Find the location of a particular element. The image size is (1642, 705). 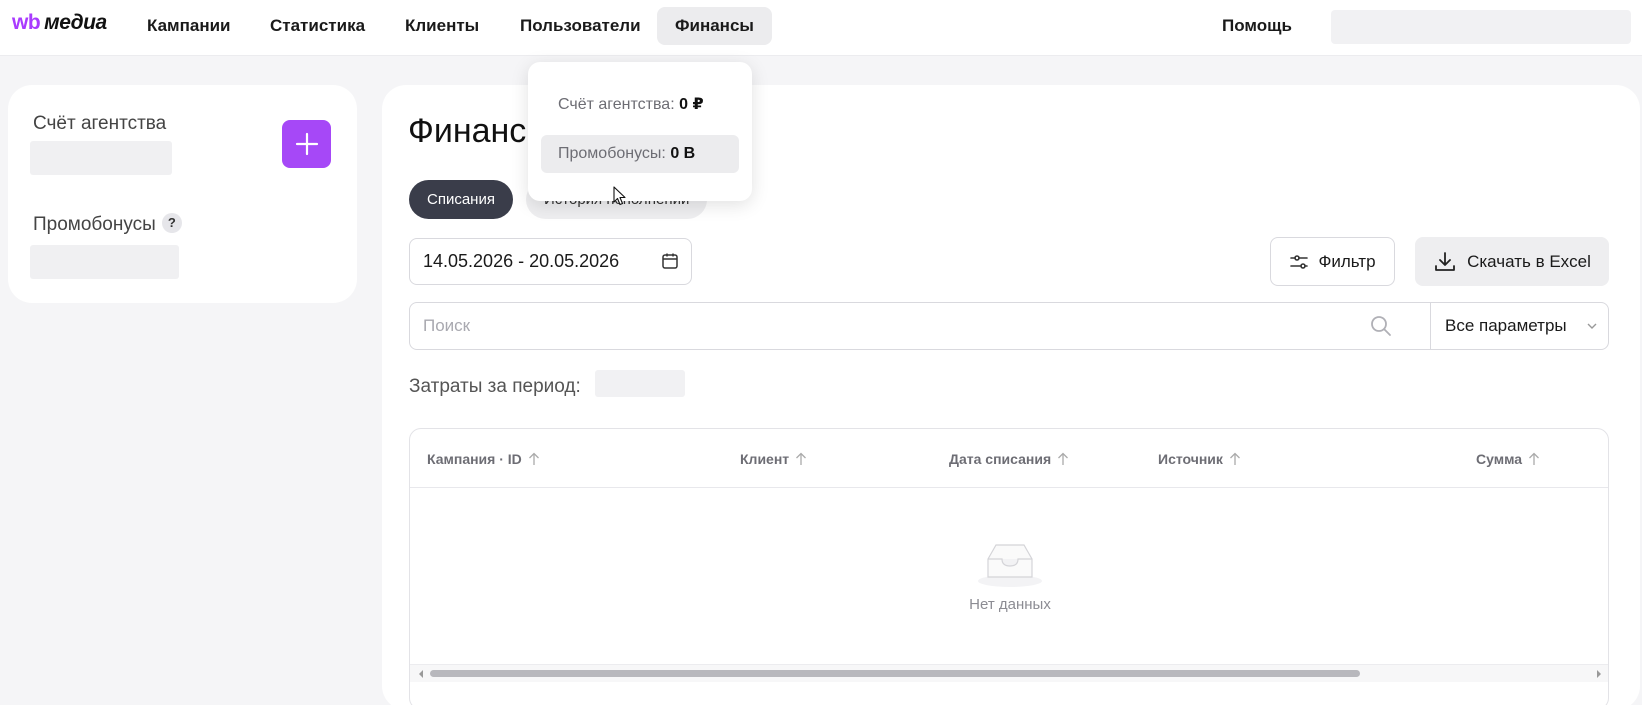

date-range-value: 14.05.2026 - 20.05.2026 is located at coordinates (521, 261).